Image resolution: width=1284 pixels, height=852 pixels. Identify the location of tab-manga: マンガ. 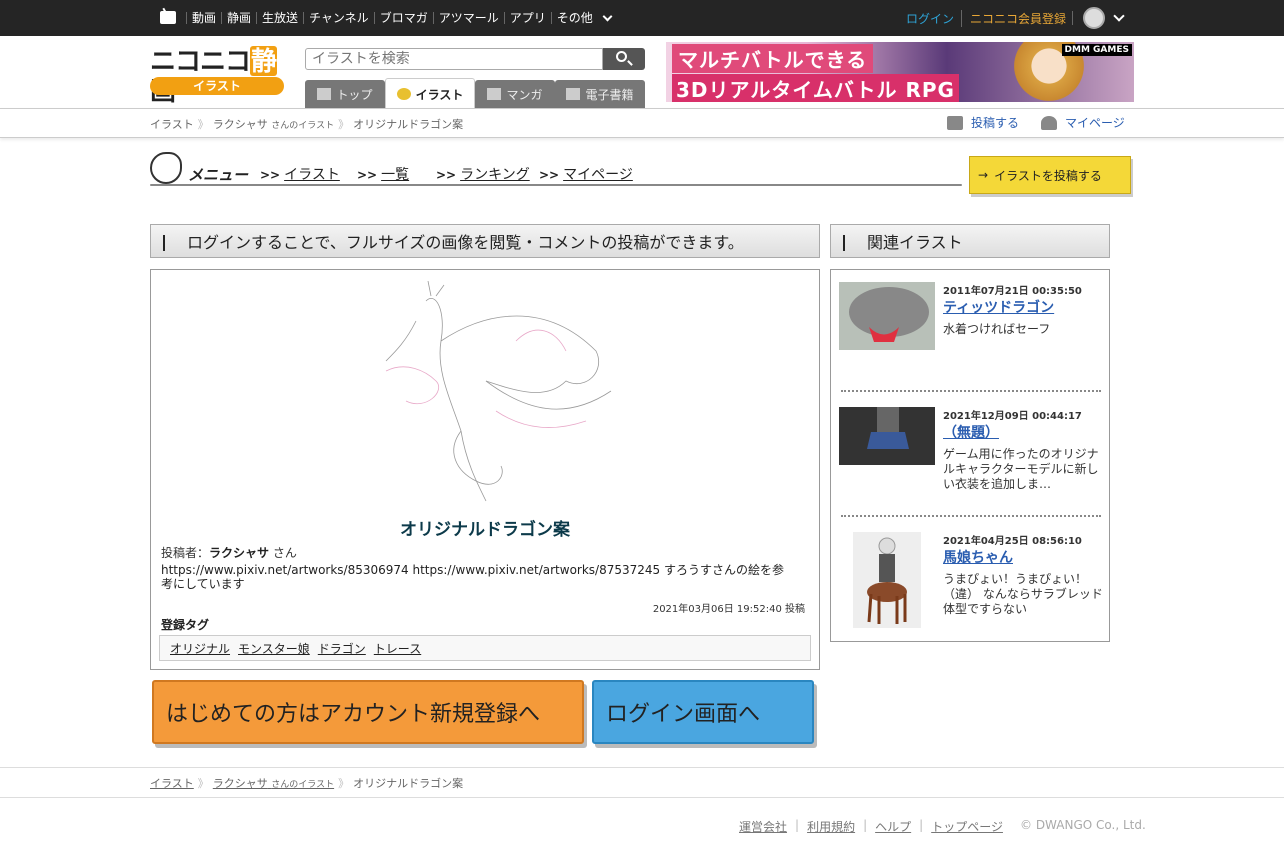
(515, 94).